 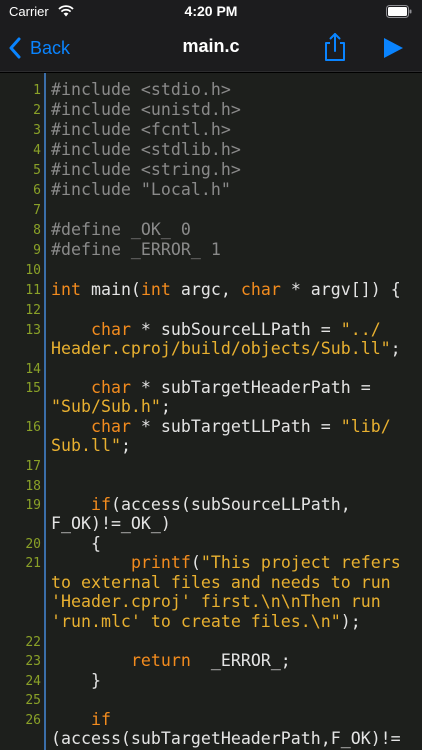 What do you see at coordinates (146, 169) in the screenshot?
I see `code-line: #include <string.h>` at bounding box center [146, 169].